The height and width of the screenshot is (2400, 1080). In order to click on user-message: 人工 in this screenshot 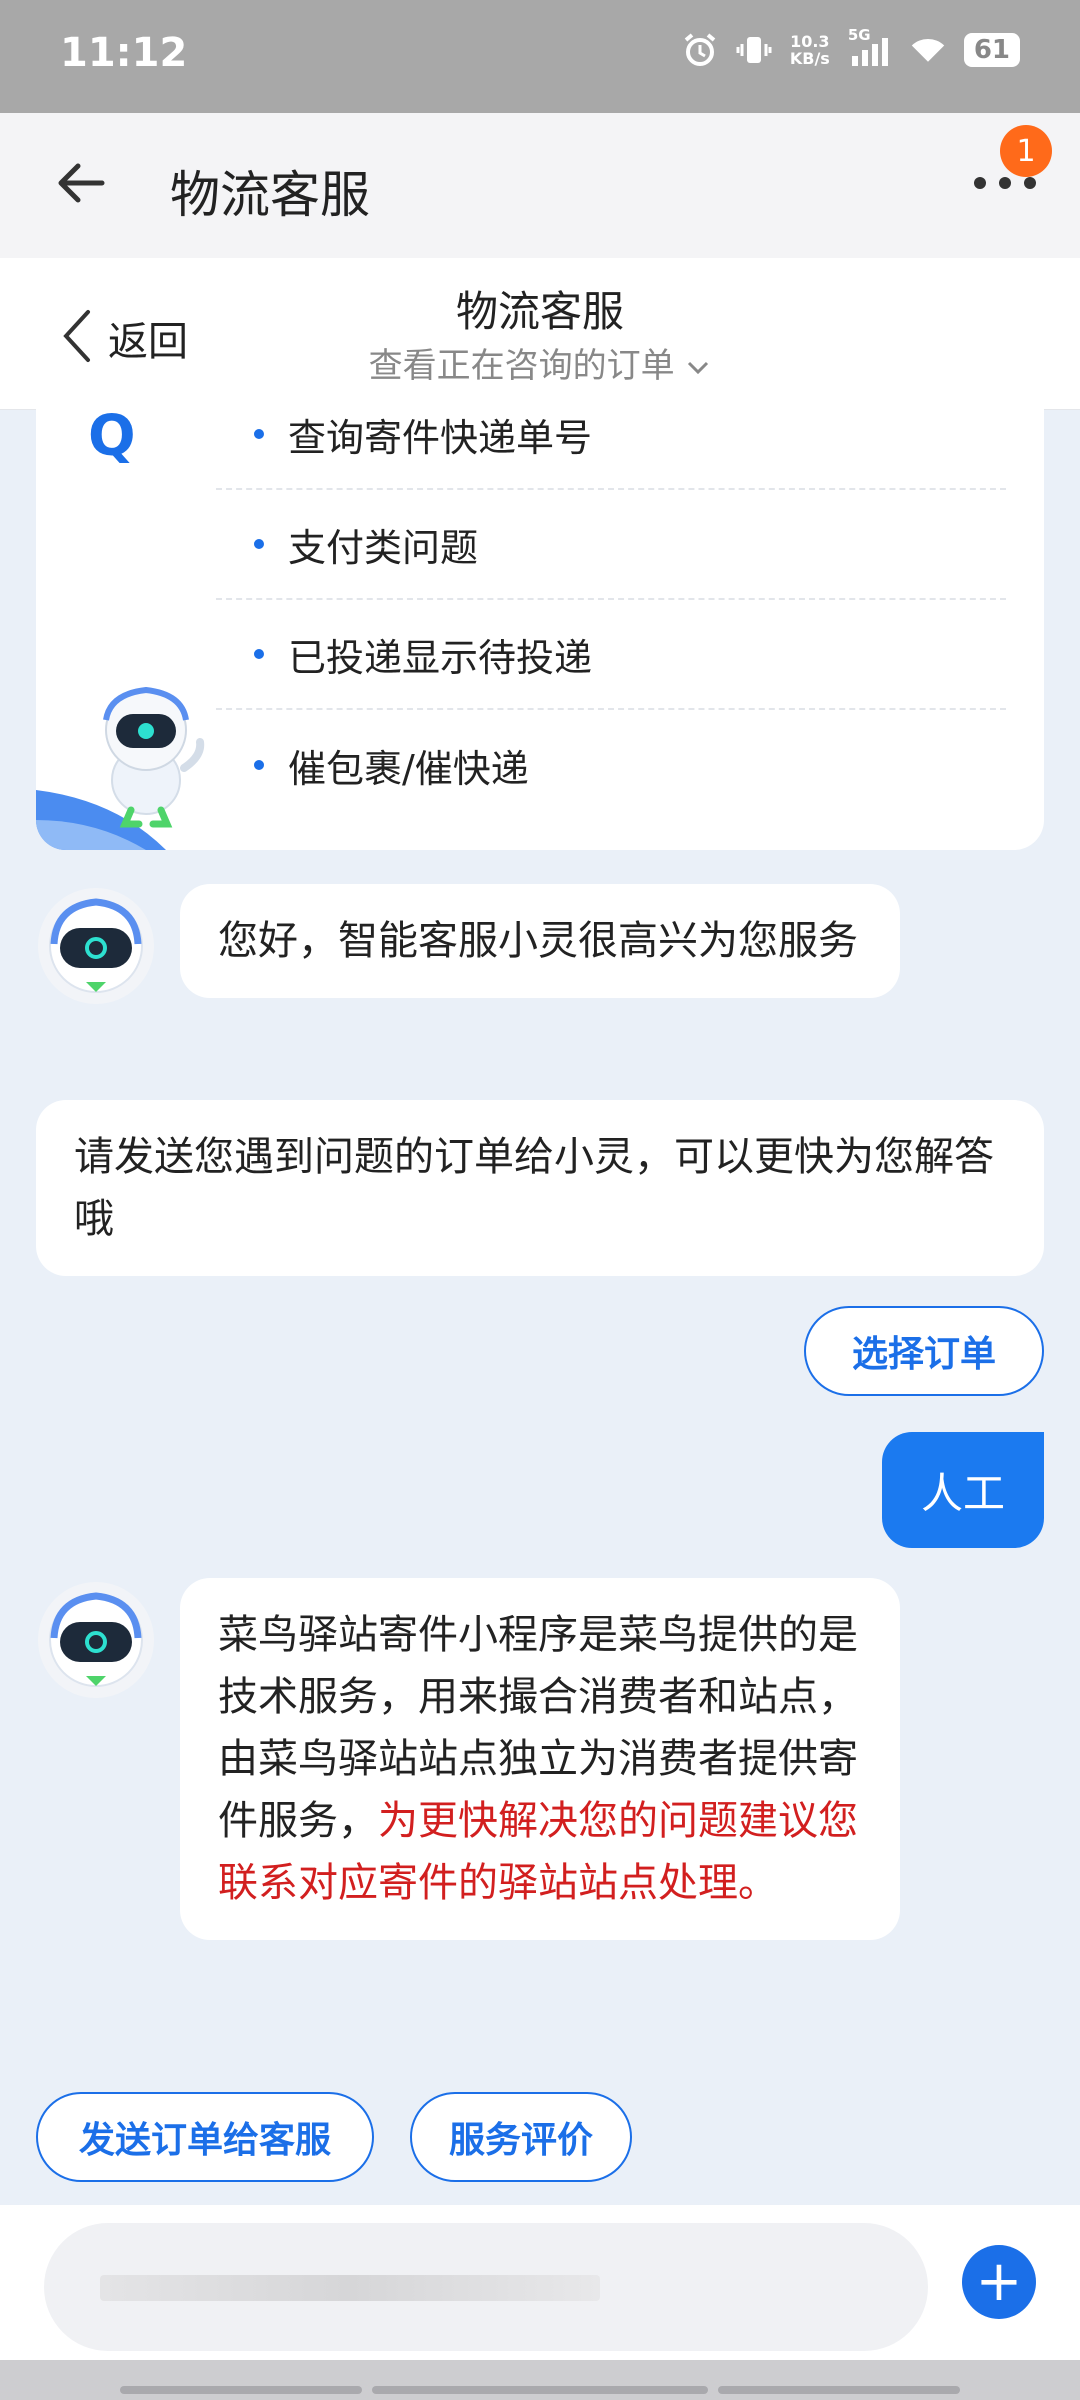, I will do `click(963, 1490)`.